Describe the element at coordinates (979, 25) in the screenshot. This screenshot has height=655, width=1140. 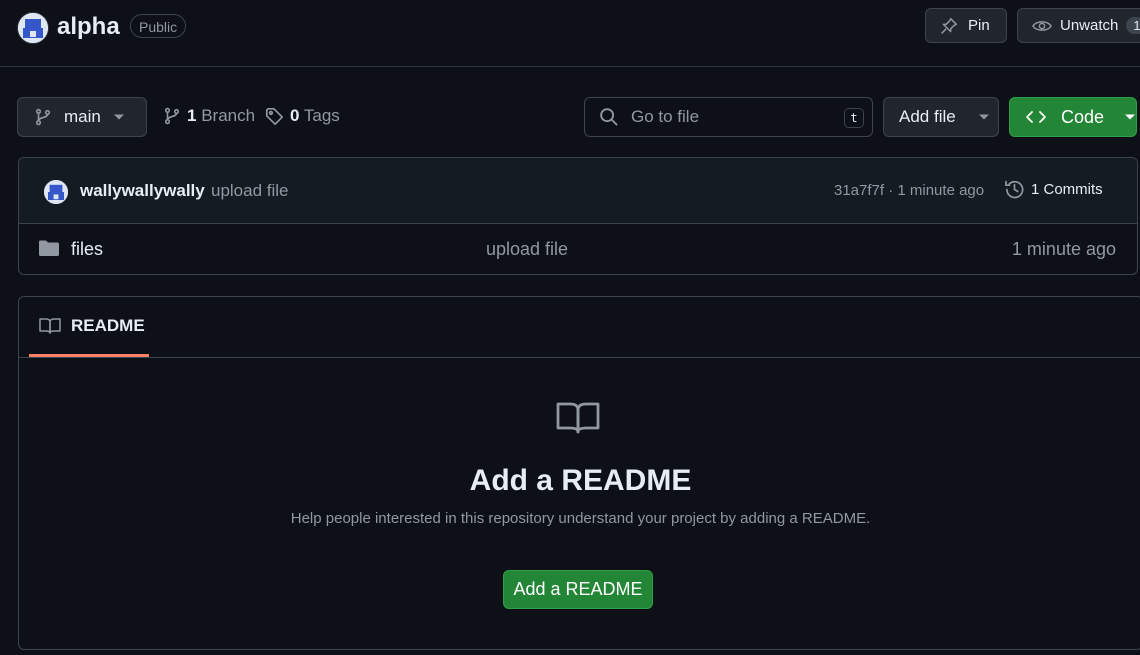
I see `pin-label: Pin` at that location.